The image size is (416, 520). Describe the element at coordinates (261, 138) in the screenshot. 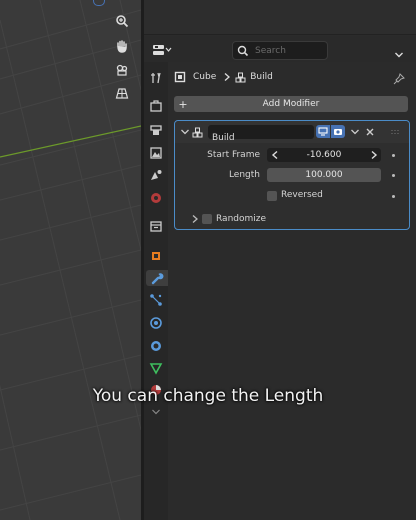

I see `modifier-name-input` at that location.